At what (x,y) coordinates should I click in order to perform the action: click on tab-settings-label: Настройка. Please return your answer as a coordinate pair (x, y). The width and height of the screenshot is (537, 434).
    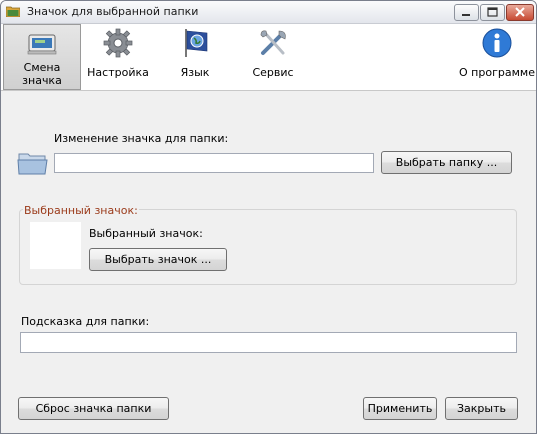
    Looking at the image, I should click on (118, 72).